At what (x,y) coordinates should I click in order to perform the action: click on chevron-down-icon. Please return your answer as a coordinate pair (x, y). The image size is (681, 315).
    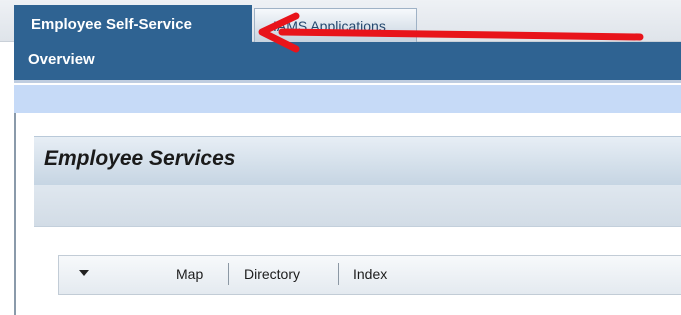
    Looking at the image, I should click on (84, 273).